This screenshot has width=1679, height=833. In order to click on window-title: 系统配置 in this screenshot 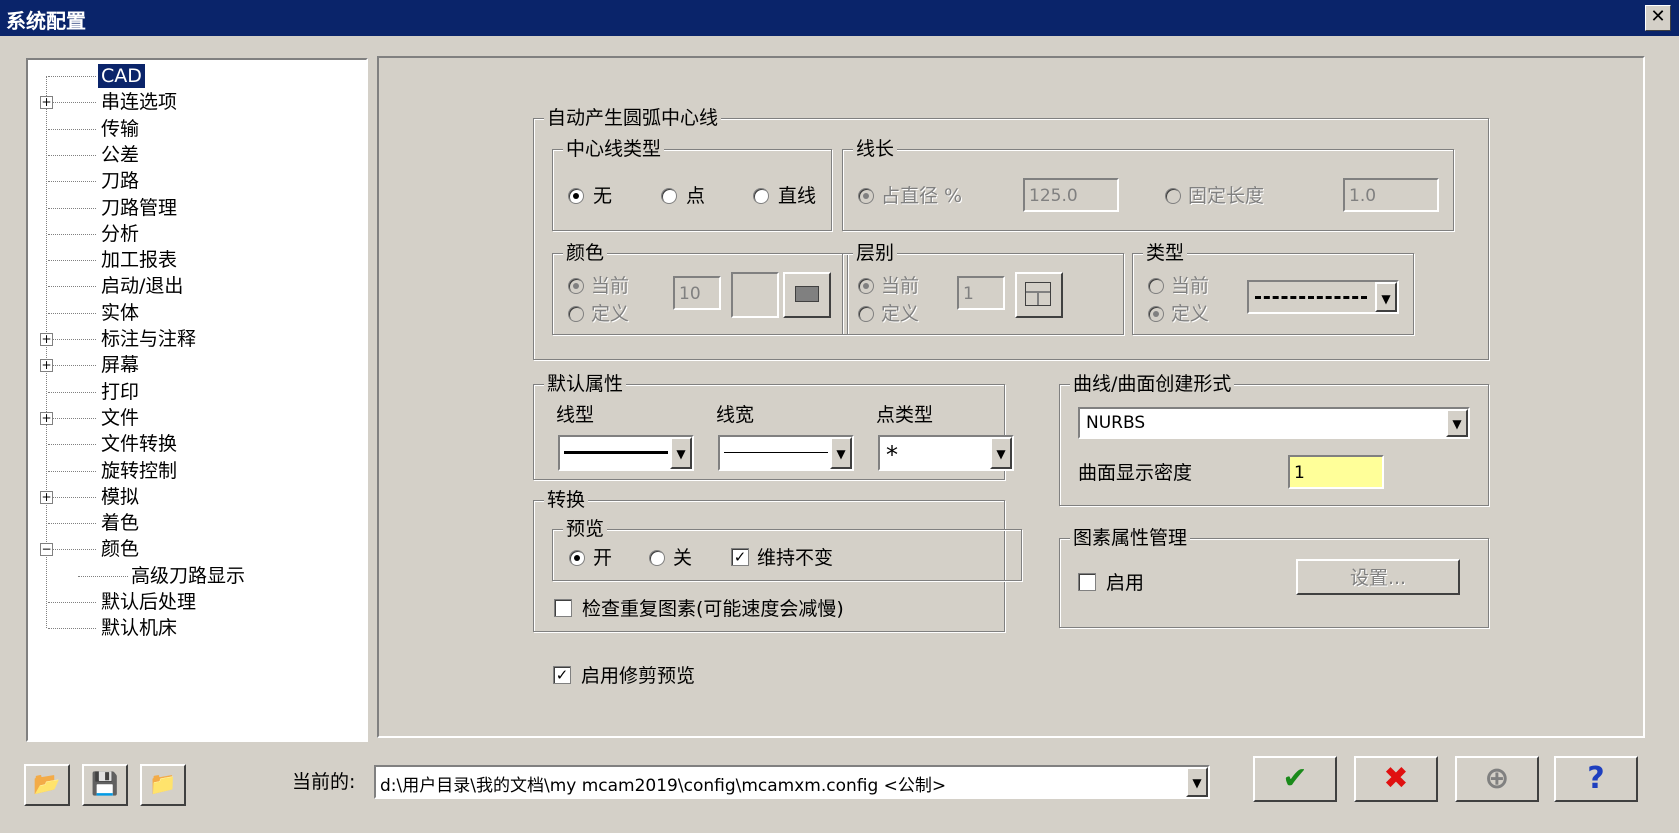, I will do `click(46, 21)`.